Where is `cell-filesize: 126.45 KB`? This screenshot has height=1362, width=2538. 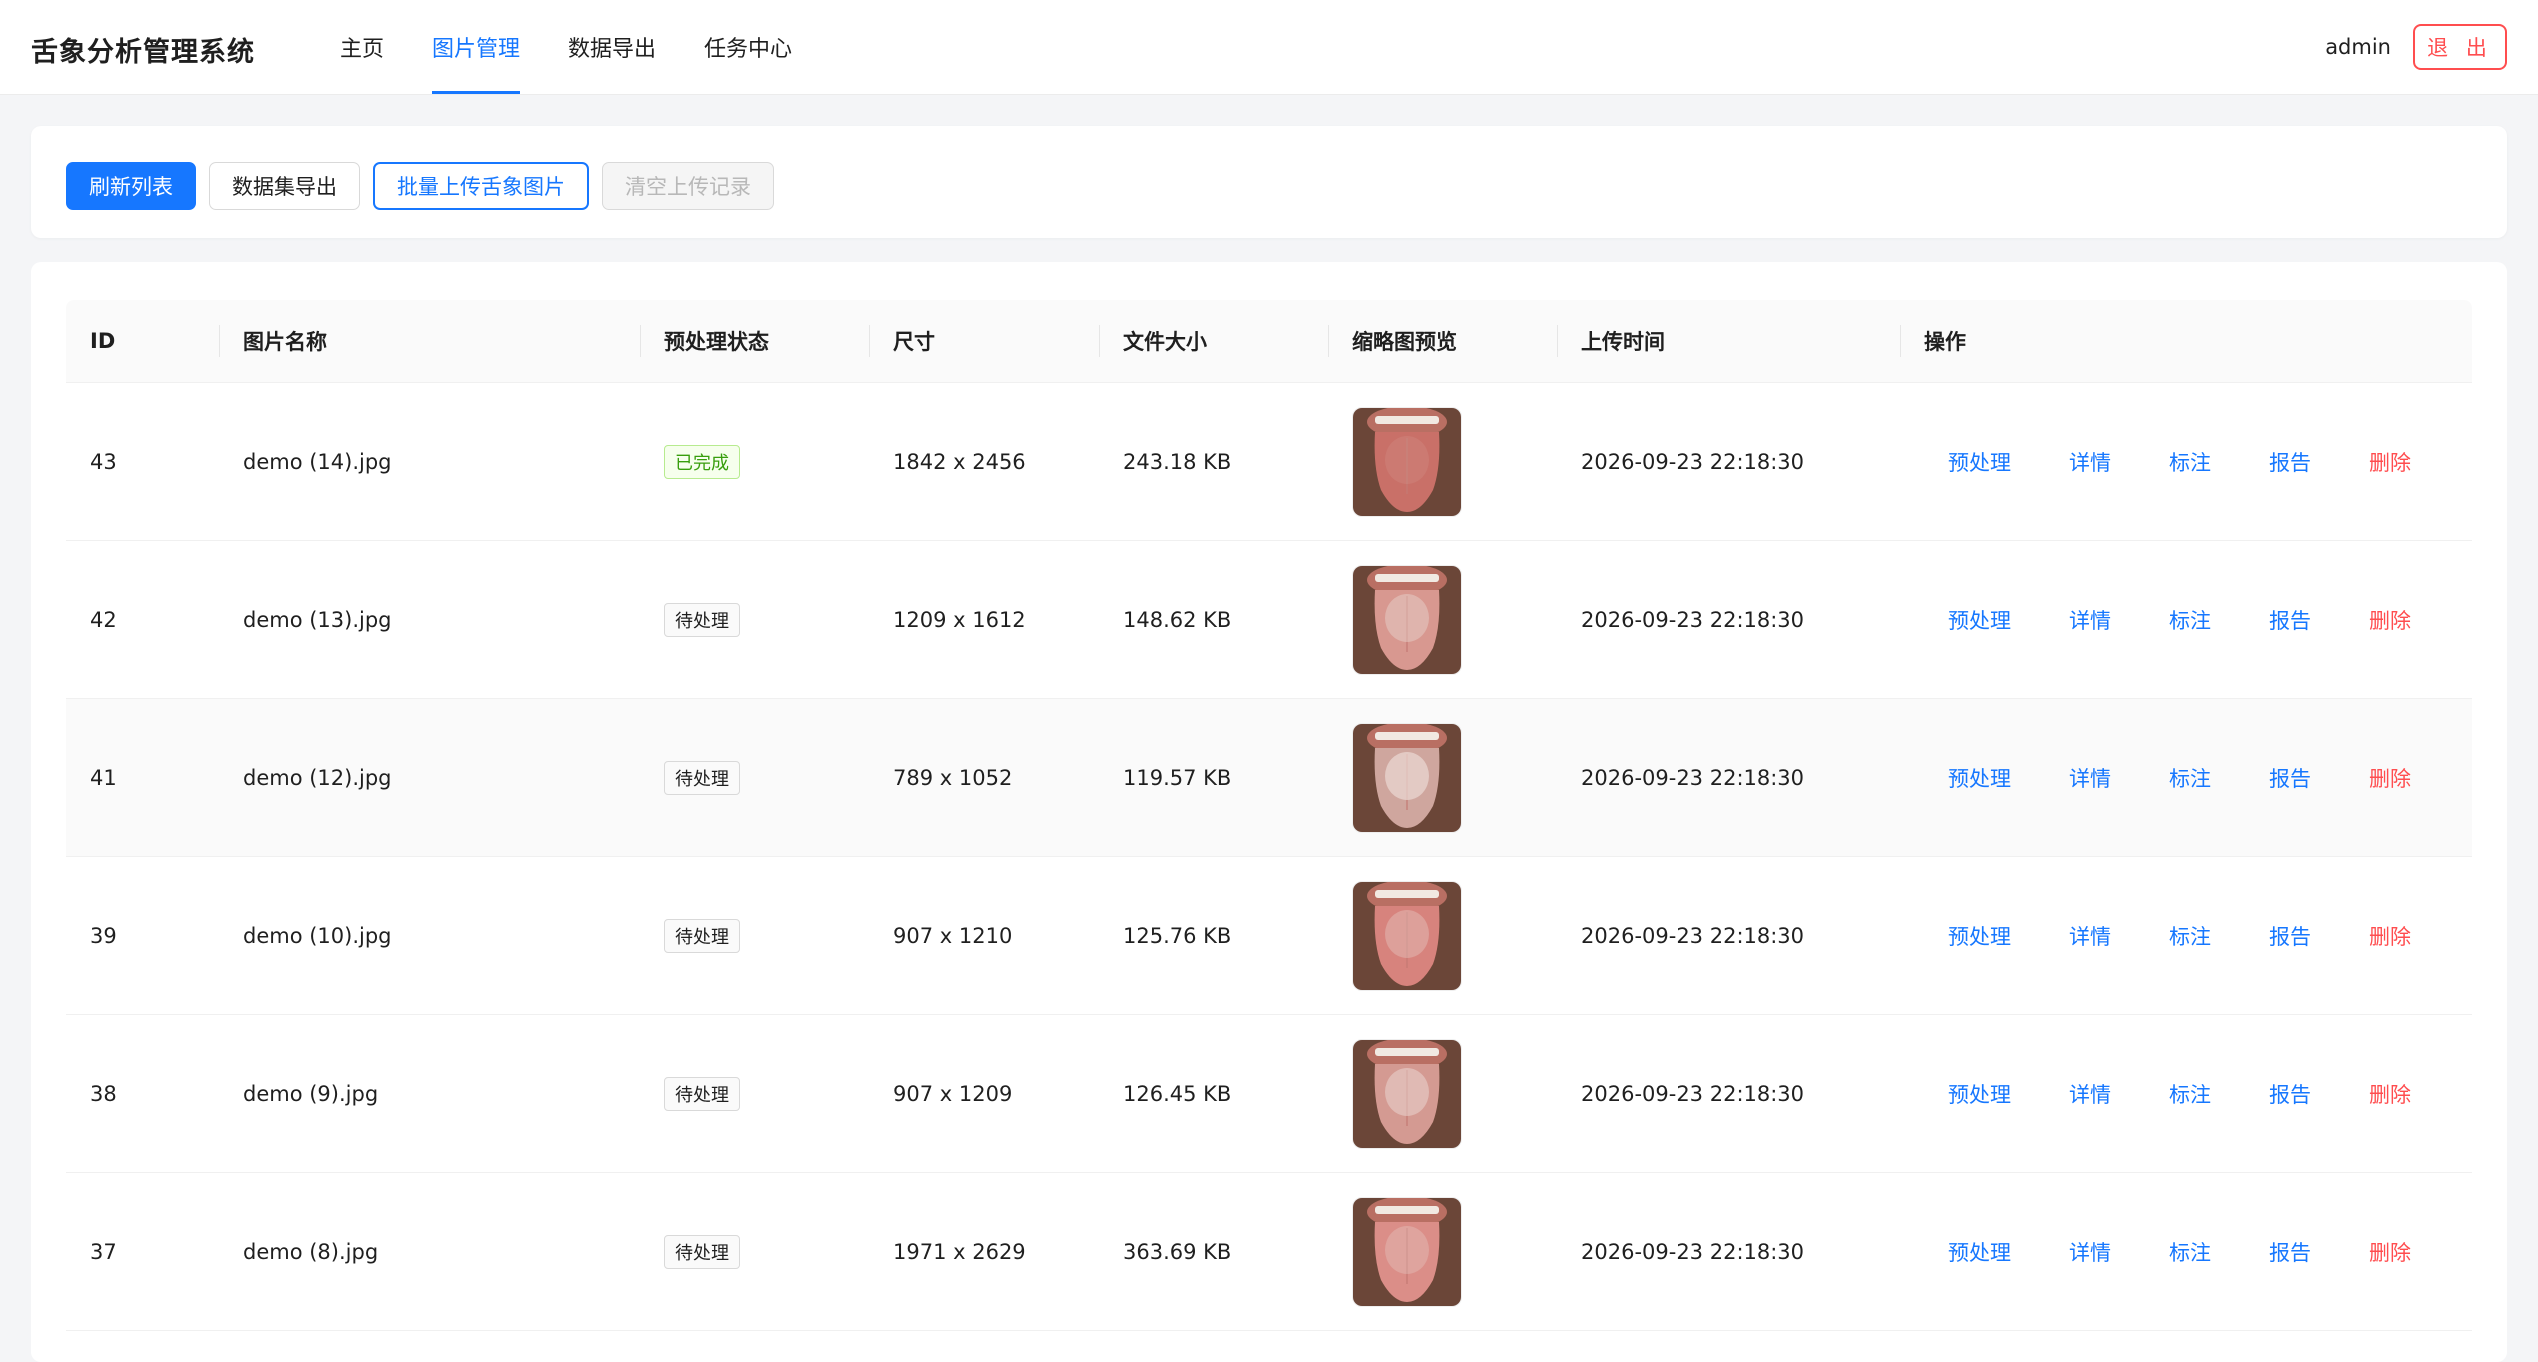 cell-filesize: 126.45 KB is located at coordinates (1177, 1093).